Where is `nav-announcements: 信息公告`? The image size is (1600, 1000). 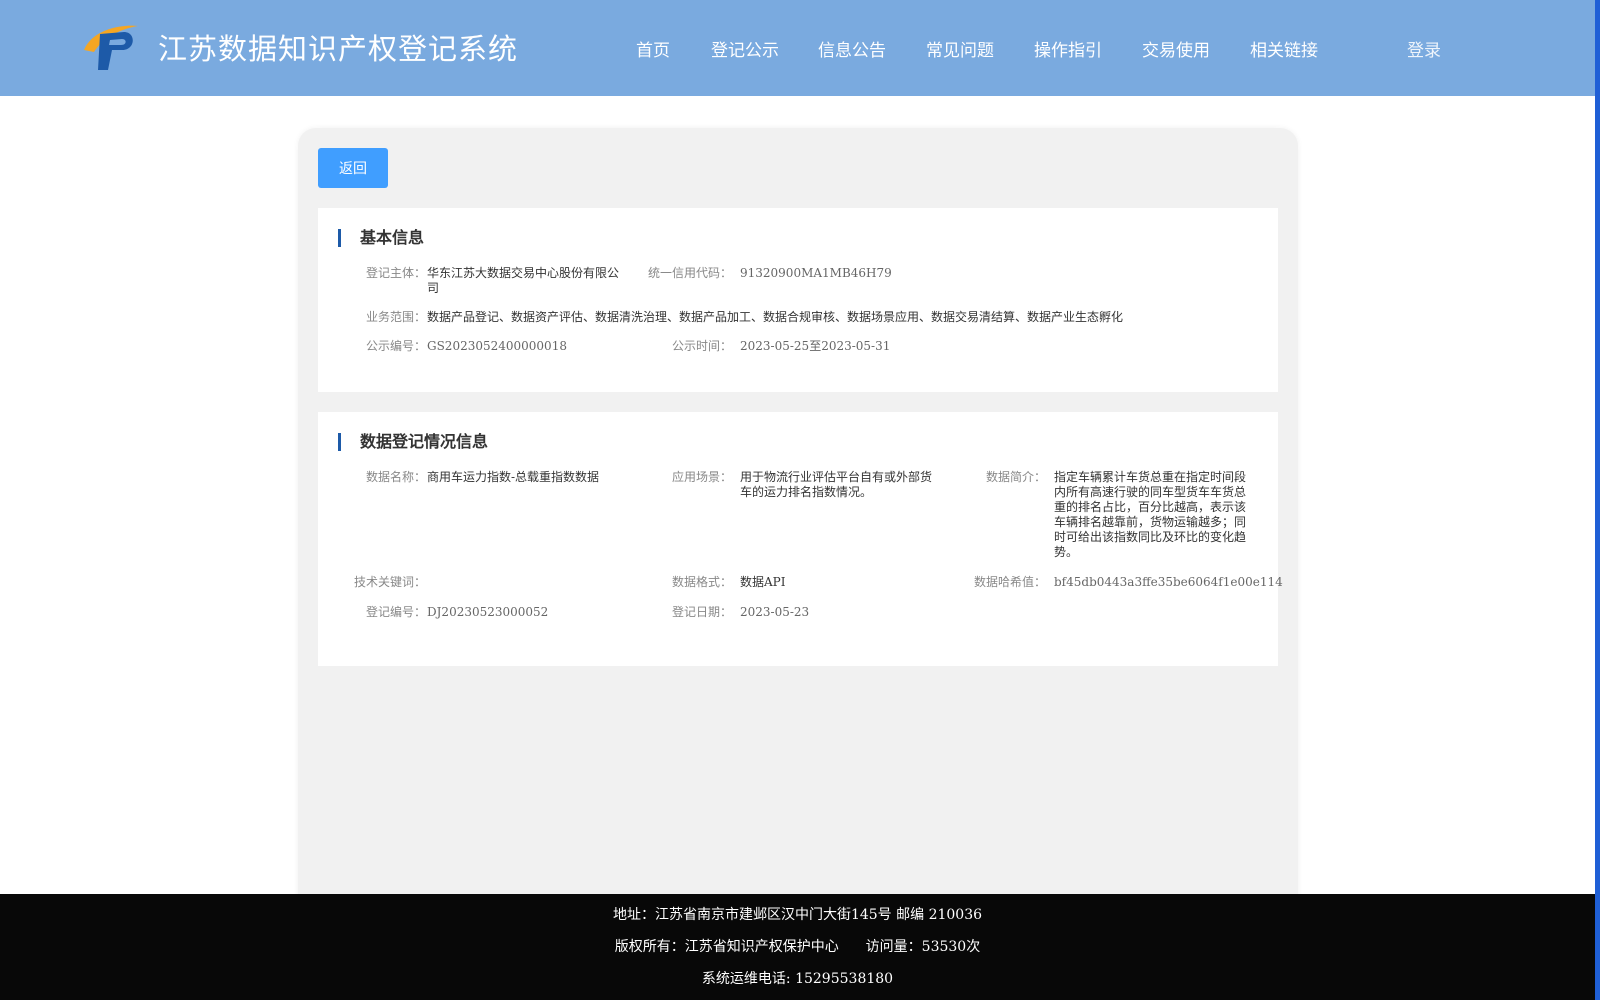
nav-announcements: 信息公告 is located at coordinates (852, 48).